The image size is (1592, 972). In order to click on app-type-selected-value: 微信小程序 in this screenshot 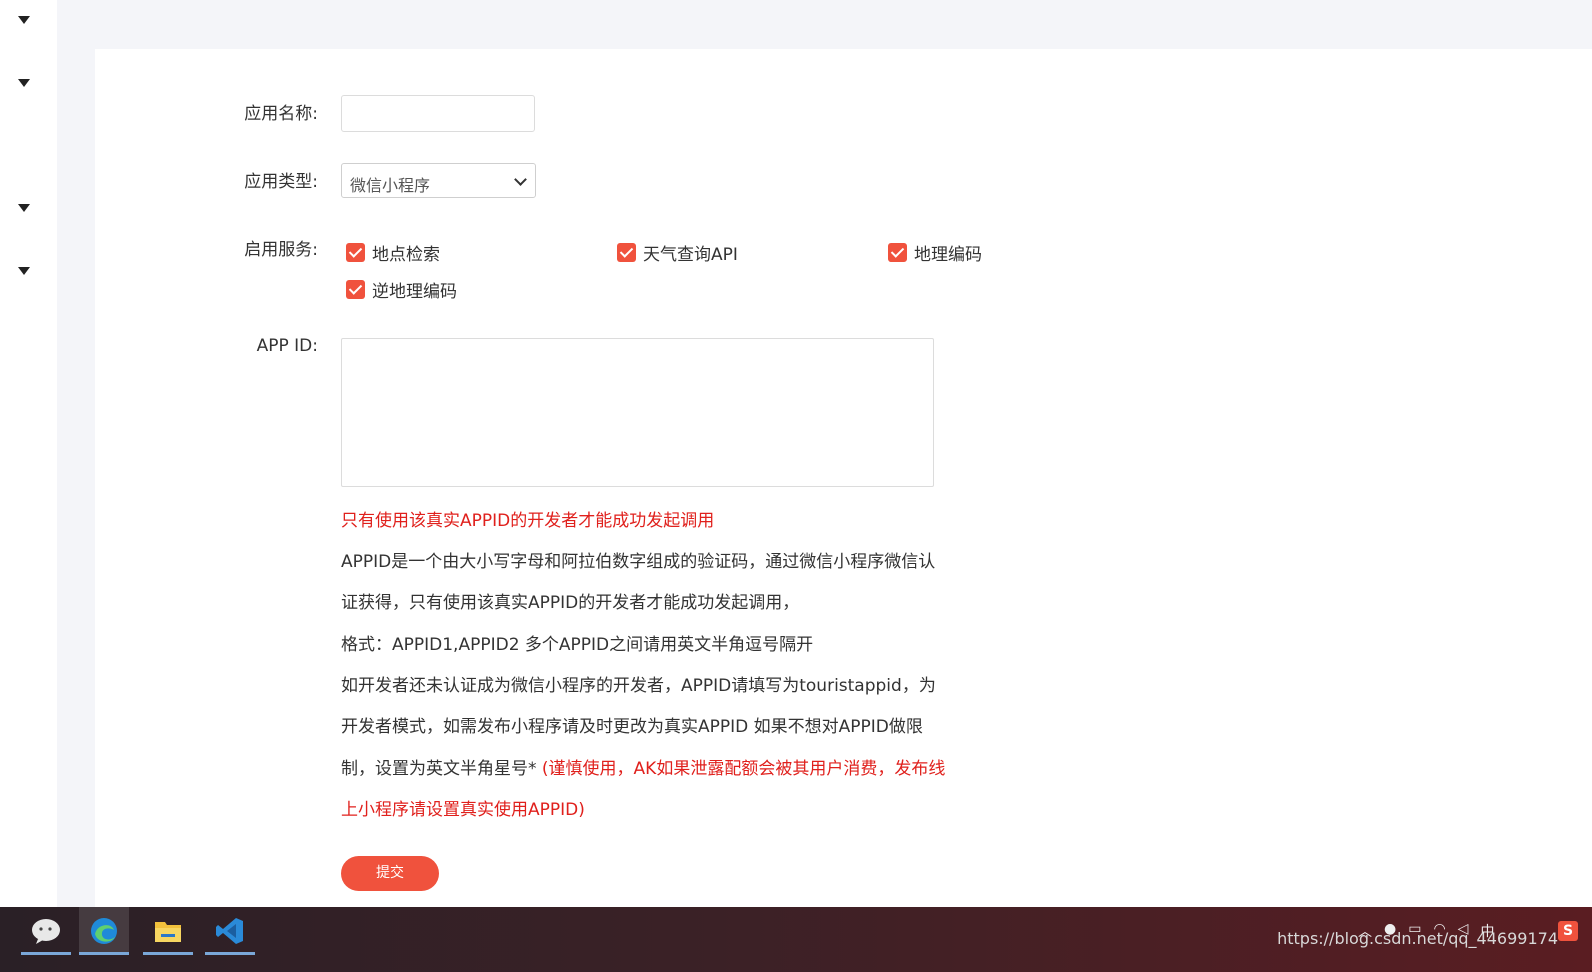, I will do `click(390, 185)`.